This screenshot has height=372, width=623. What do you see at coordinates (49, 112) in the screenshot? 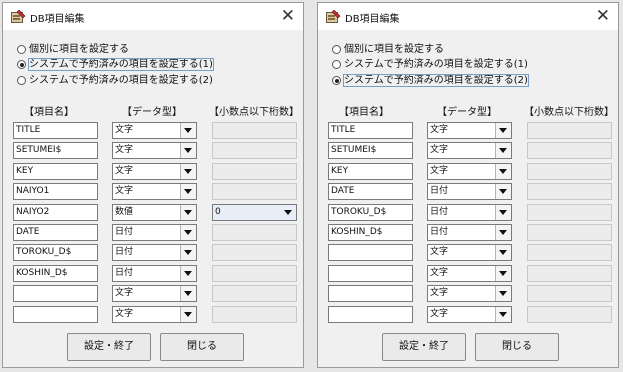
I see `column-header-name: 【項目名】` at bounding box center [49, 112].